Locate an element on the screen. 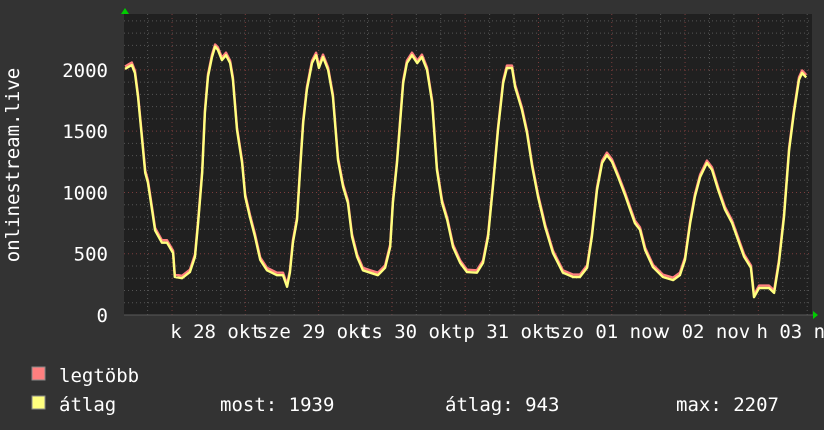 This screenshot has height=430, width=824. y-tick-label: 0 is located at coordinates (102, 316).